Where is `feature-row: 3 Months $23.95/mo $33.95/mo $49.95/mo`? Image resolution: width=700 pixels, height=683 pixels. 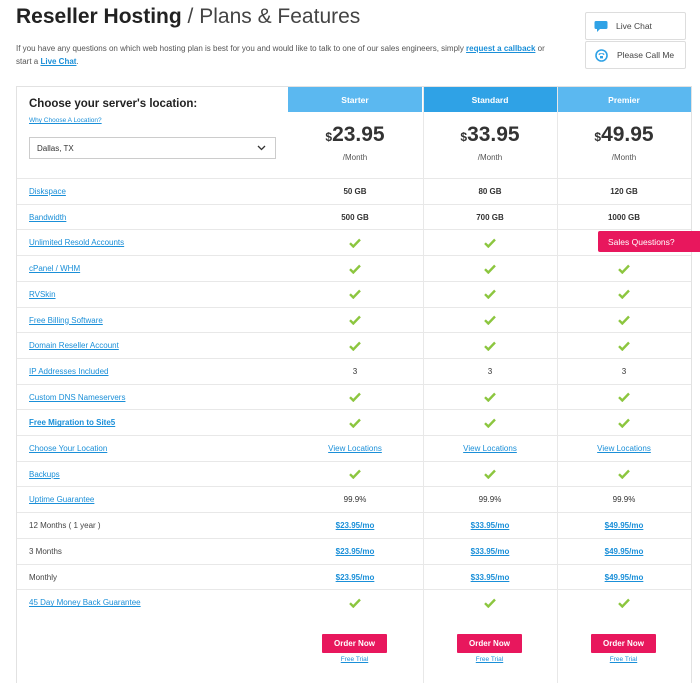 feature-row: 3 Months $23.95/mo $33.95/mo $49.95/mo is located at coordinates (354, 550).